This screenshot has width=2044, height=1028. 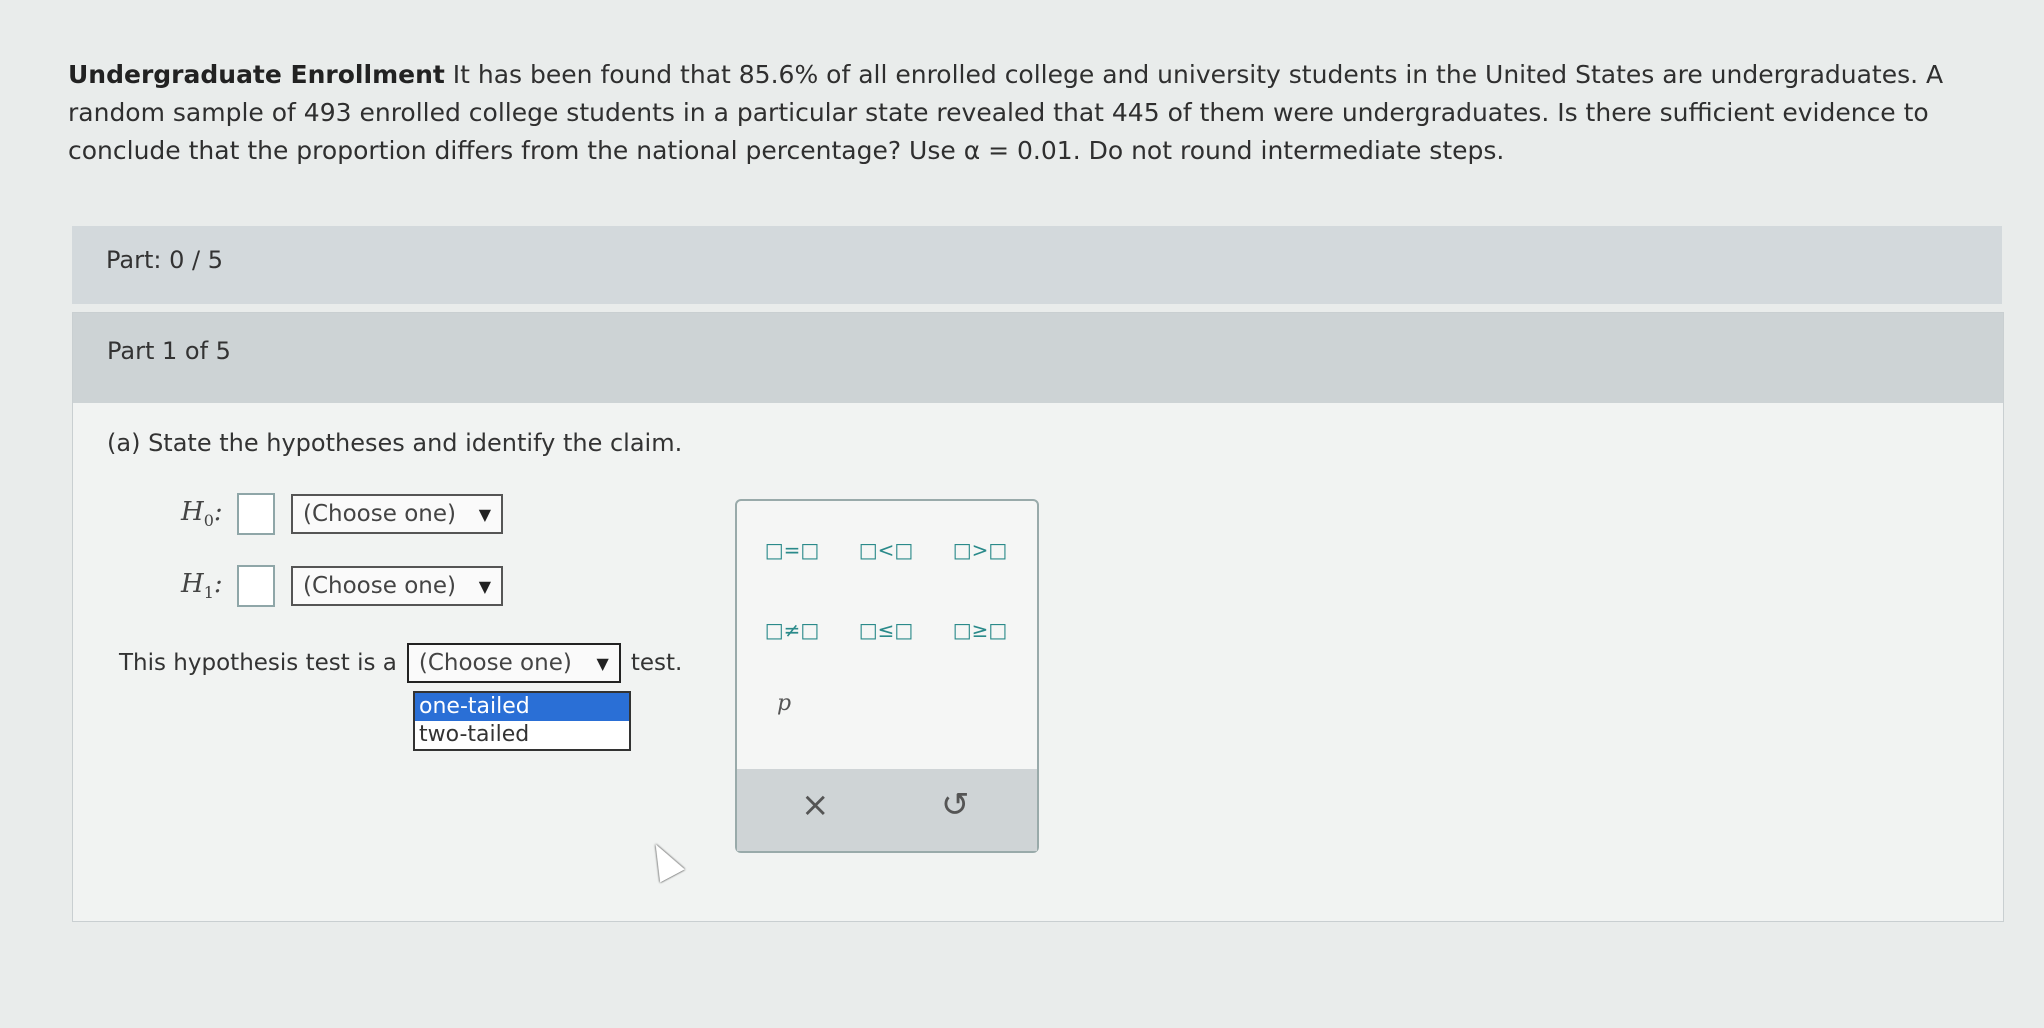 What do you see at coordinates (815, 805) in the screenshot?
I see `clear-icon: ×` at bounding box center [815, 805].